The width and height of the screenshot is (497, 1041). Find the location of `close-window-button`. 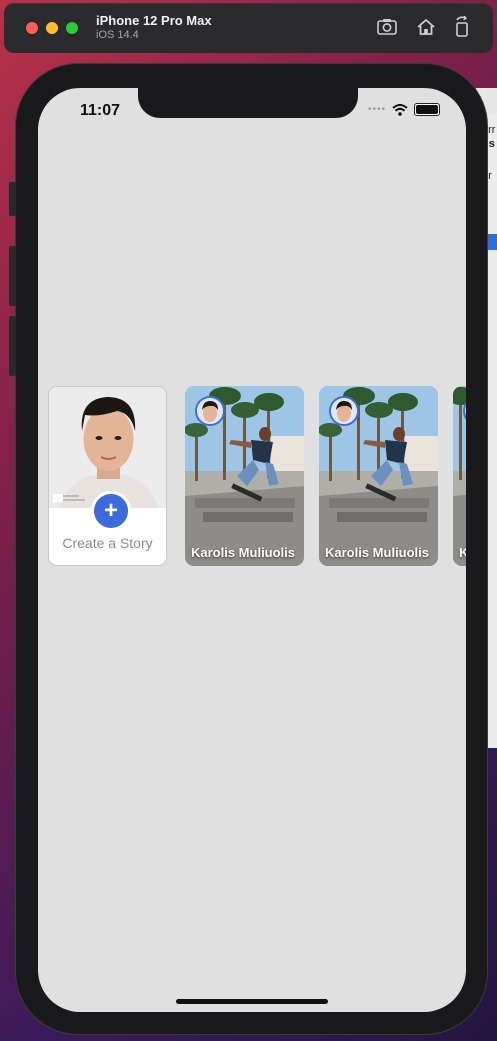

close-window-button is located at coordinates (32, 28).